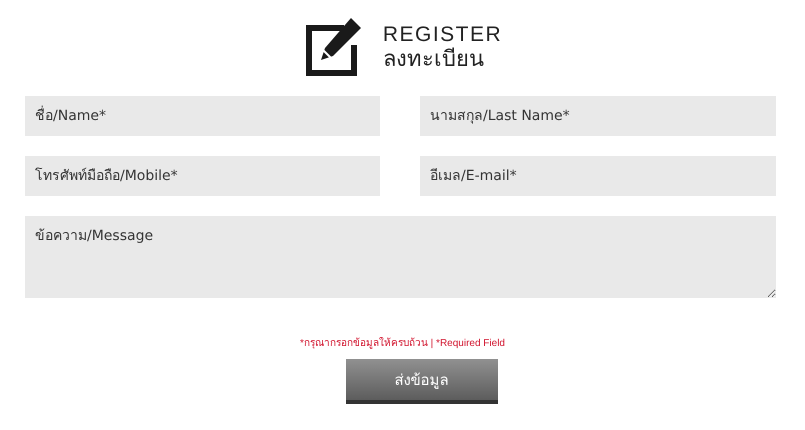 Image resolution: width=805 pixels, height=430 pixels. What do you see at coordinates (202, 176) in the screenshot?
I see `input-field: โทรศัพท์มือถือ/Mobile*` at bounding box center [202, 176].